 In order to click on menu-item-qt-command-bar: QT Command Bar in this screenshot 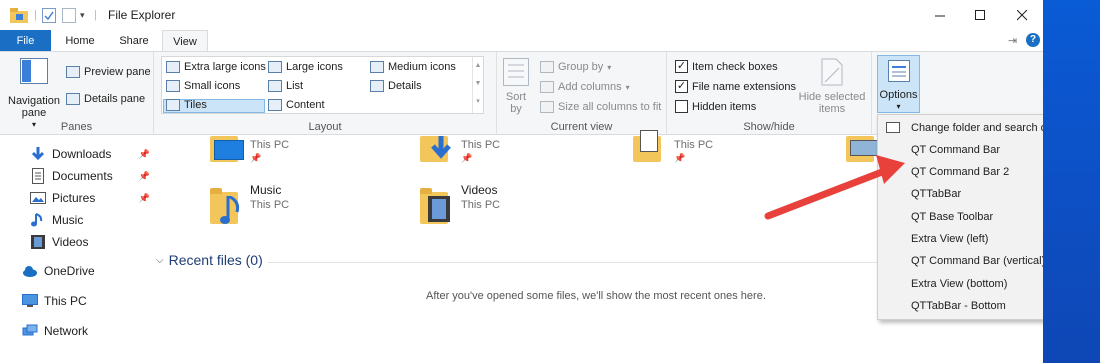, I will do `click(960, 150)`.